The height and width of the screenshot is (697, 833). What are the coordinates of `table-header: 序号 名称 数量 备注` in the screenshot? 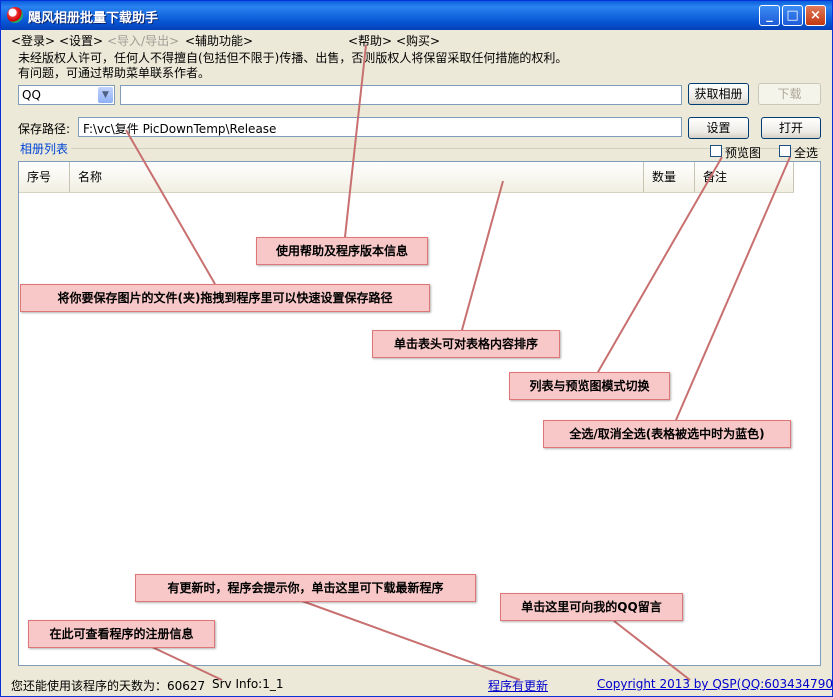 It's located at (406, 177).